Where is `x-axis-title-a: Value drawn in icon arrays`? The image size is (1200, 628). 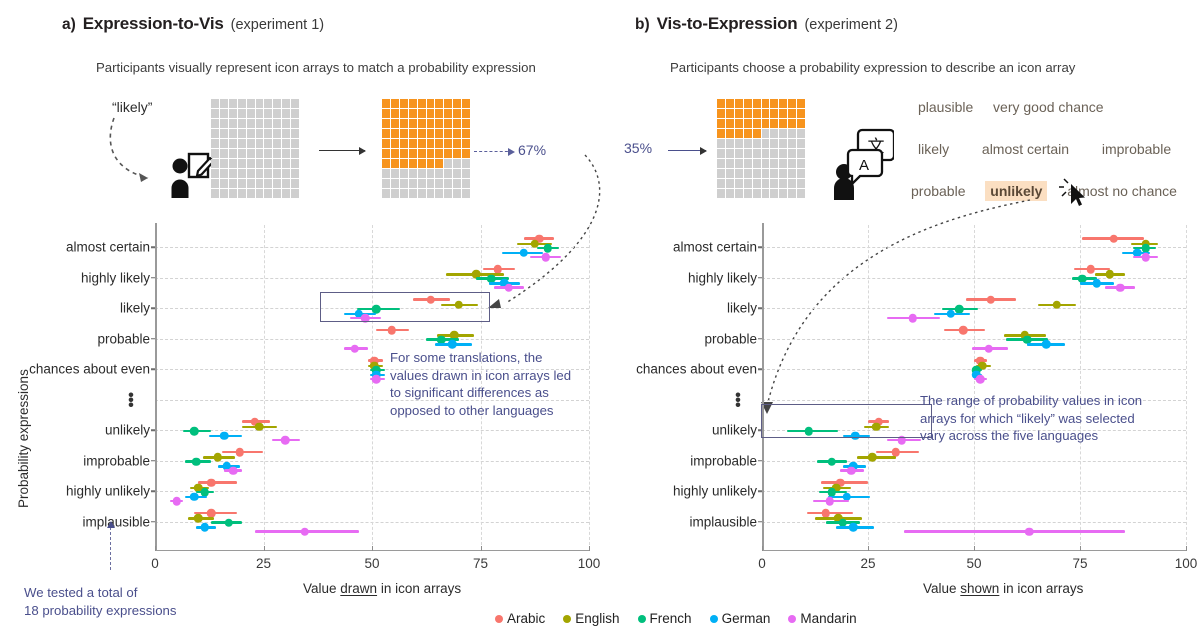 x-axis-title-a: Value drawn in icon arrays is located at coordinates (382, 588).